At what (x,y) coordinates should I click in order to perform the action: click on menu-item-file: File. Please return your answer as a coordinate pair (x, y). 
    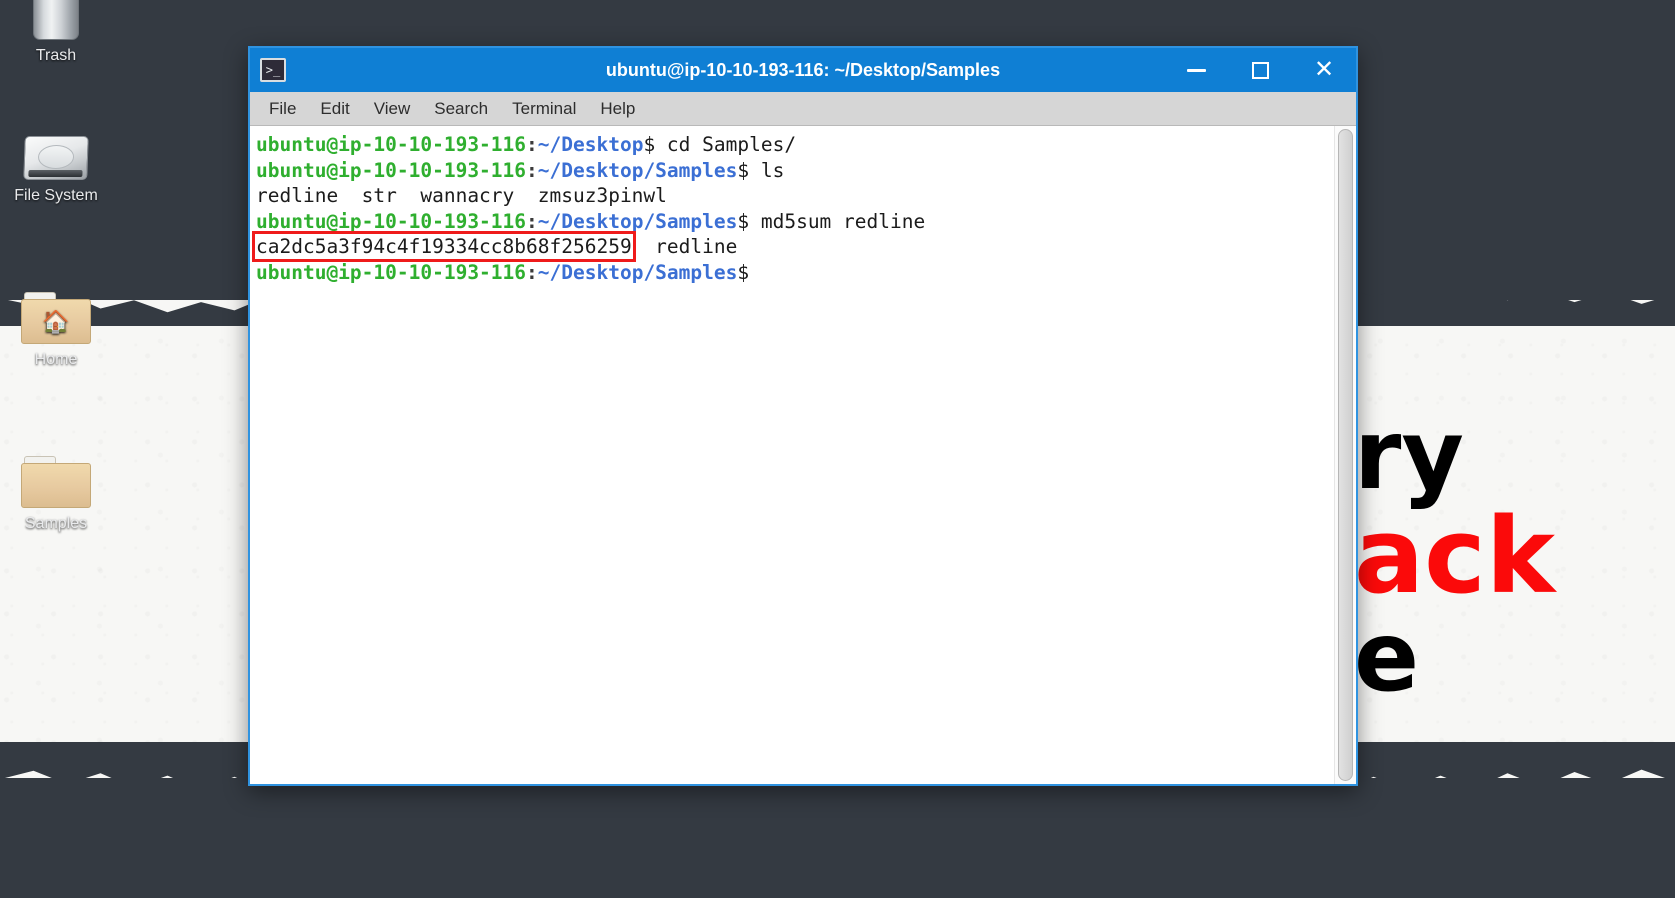
    Looking at the image, I should click on (282, 109).